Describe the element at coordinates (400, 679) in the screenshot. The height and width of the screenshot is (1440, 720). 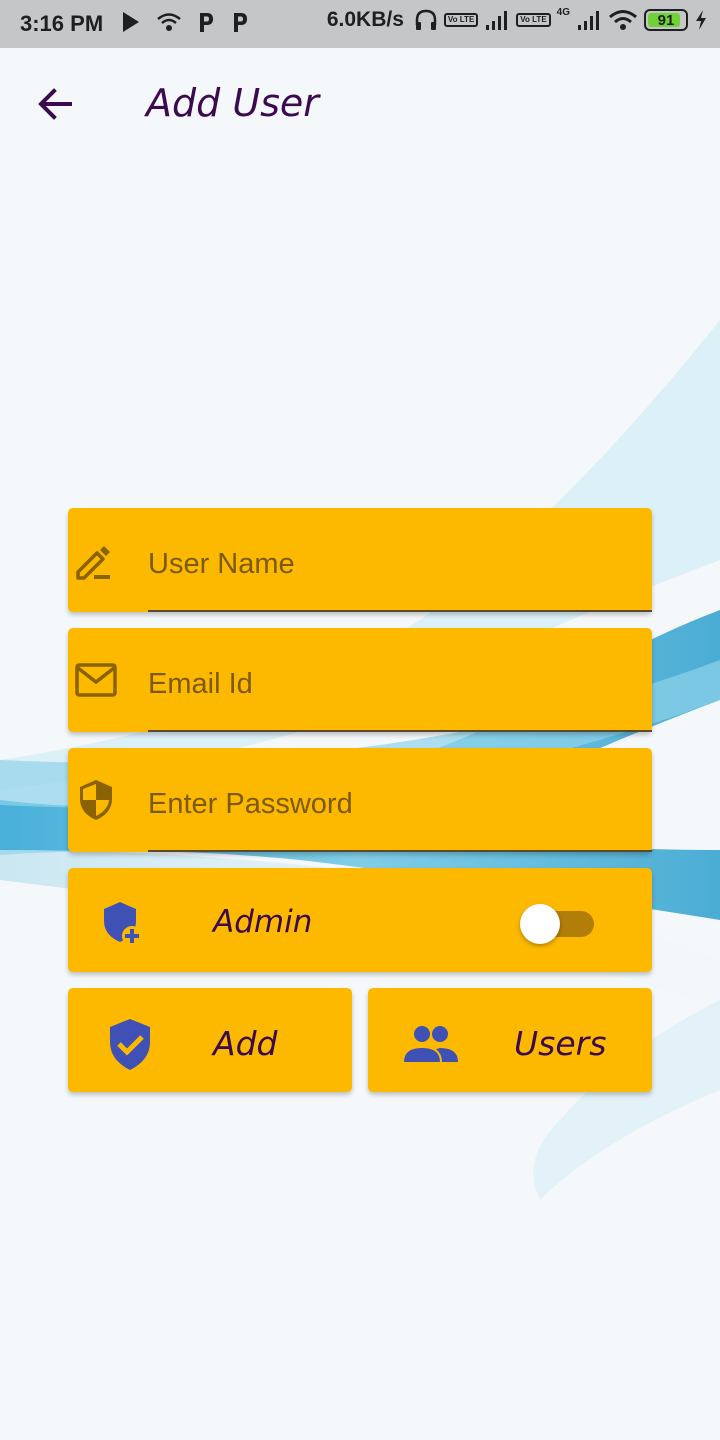
I see `email-input` at that location.